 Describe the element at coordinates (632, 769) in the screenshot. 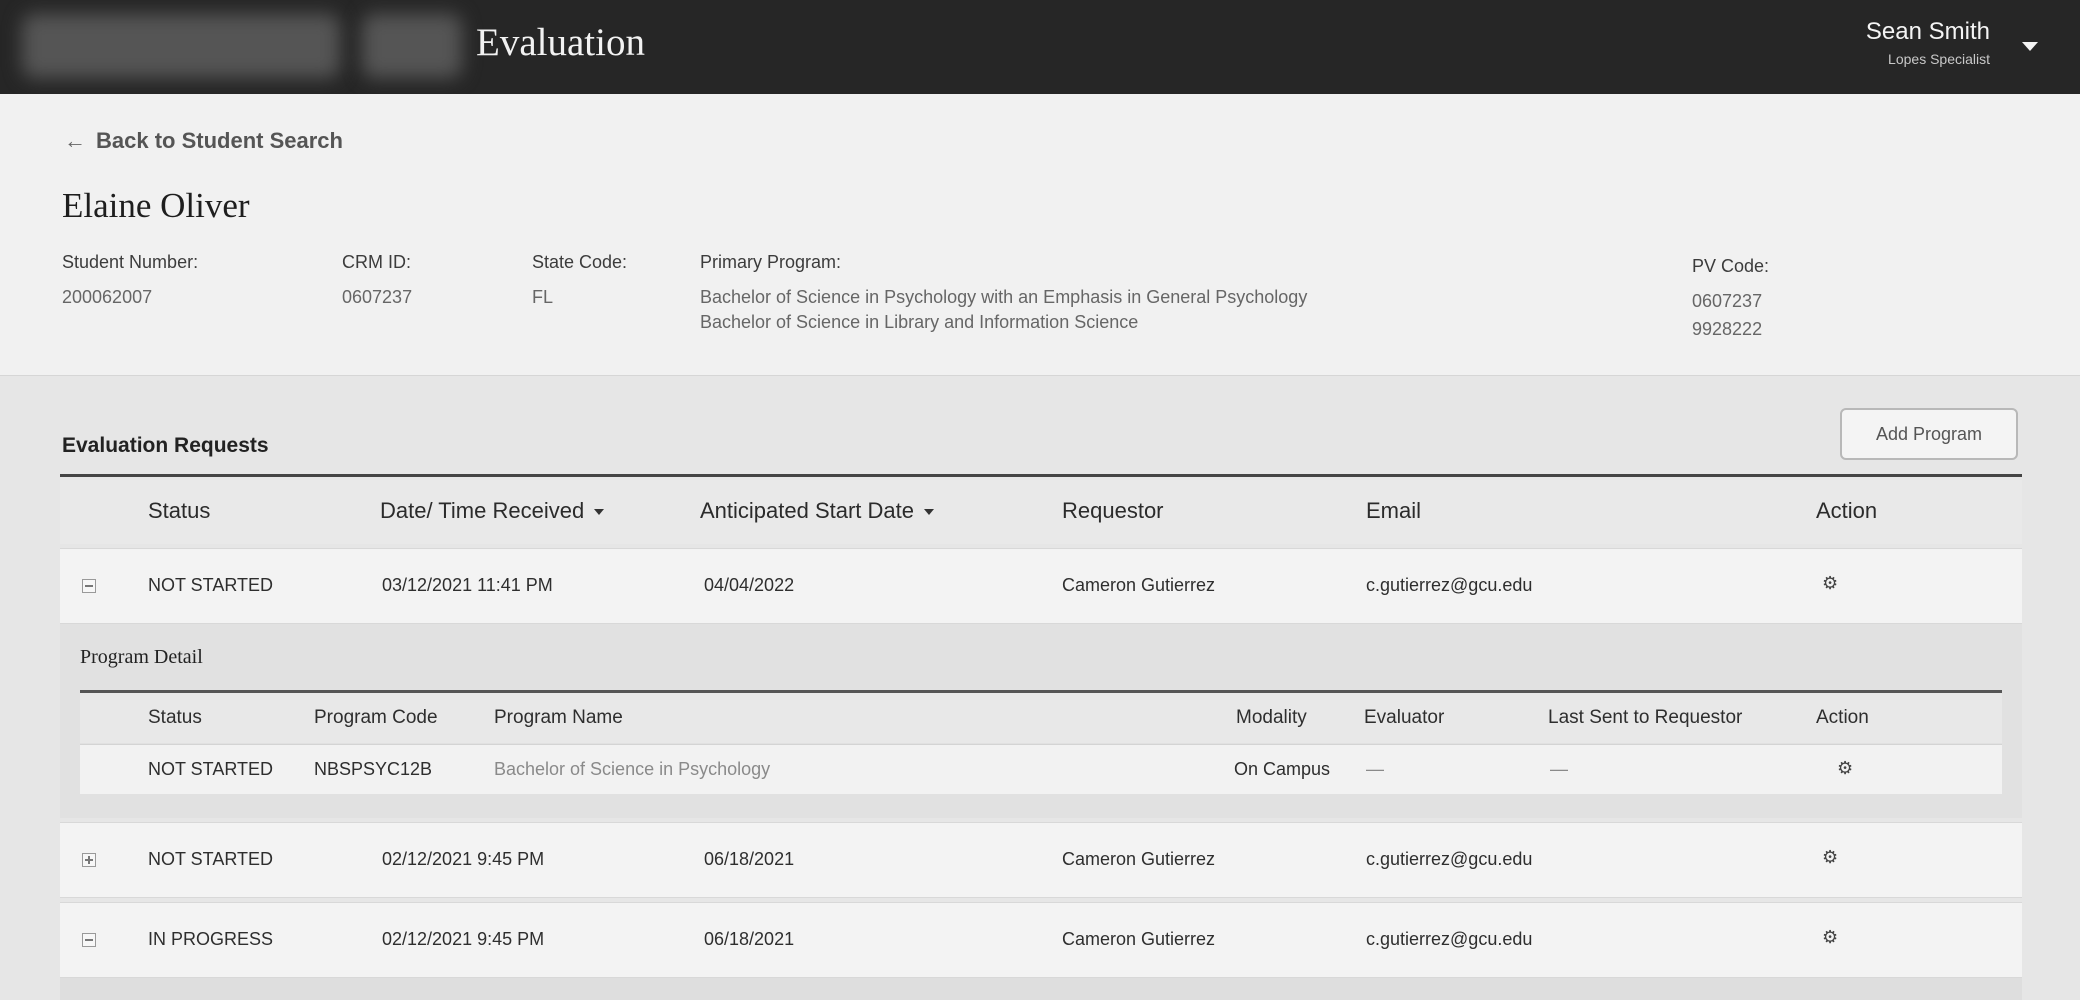

I see `detail-program-name: Bachelor of Science in Psychology` at that location.